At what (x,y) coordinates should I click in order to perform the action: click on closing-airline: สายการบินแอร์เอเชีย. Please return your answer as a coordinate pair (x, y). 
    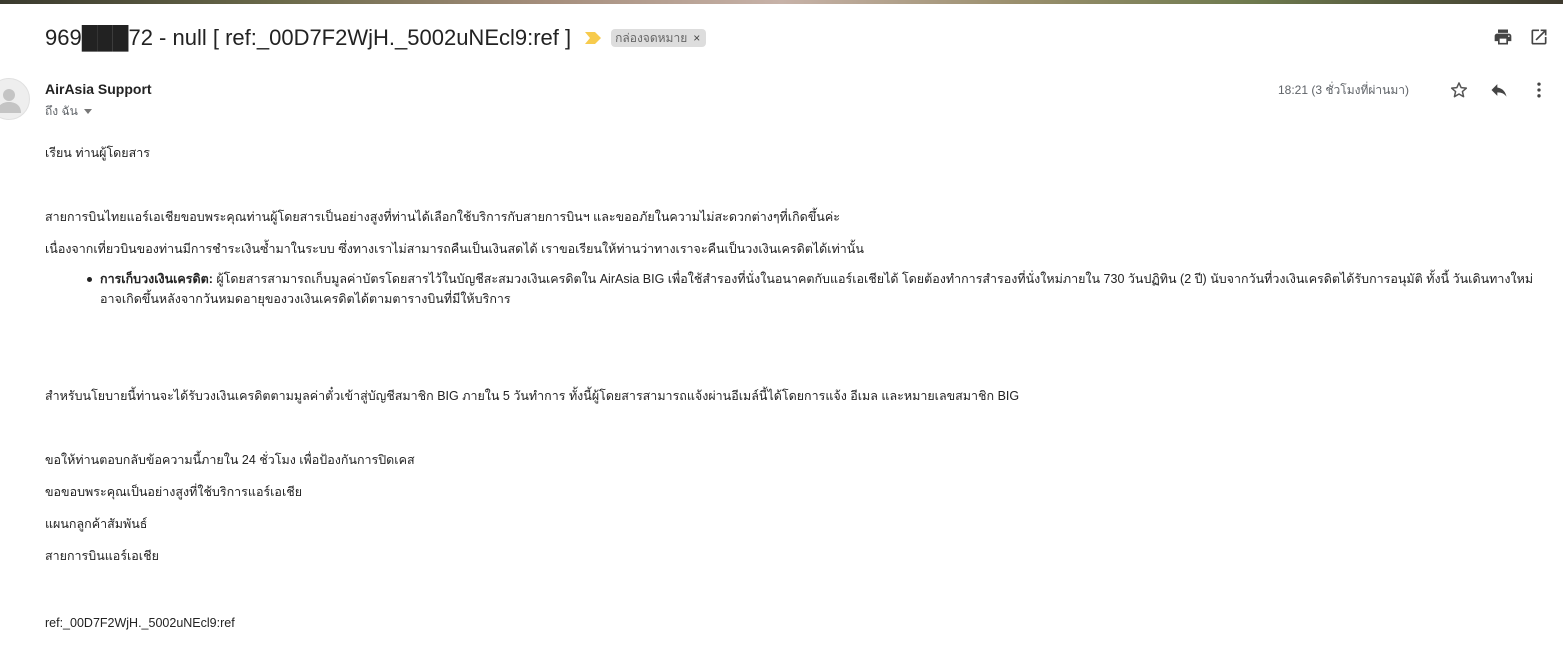
    Looking at the image, I should click on (102, 556).